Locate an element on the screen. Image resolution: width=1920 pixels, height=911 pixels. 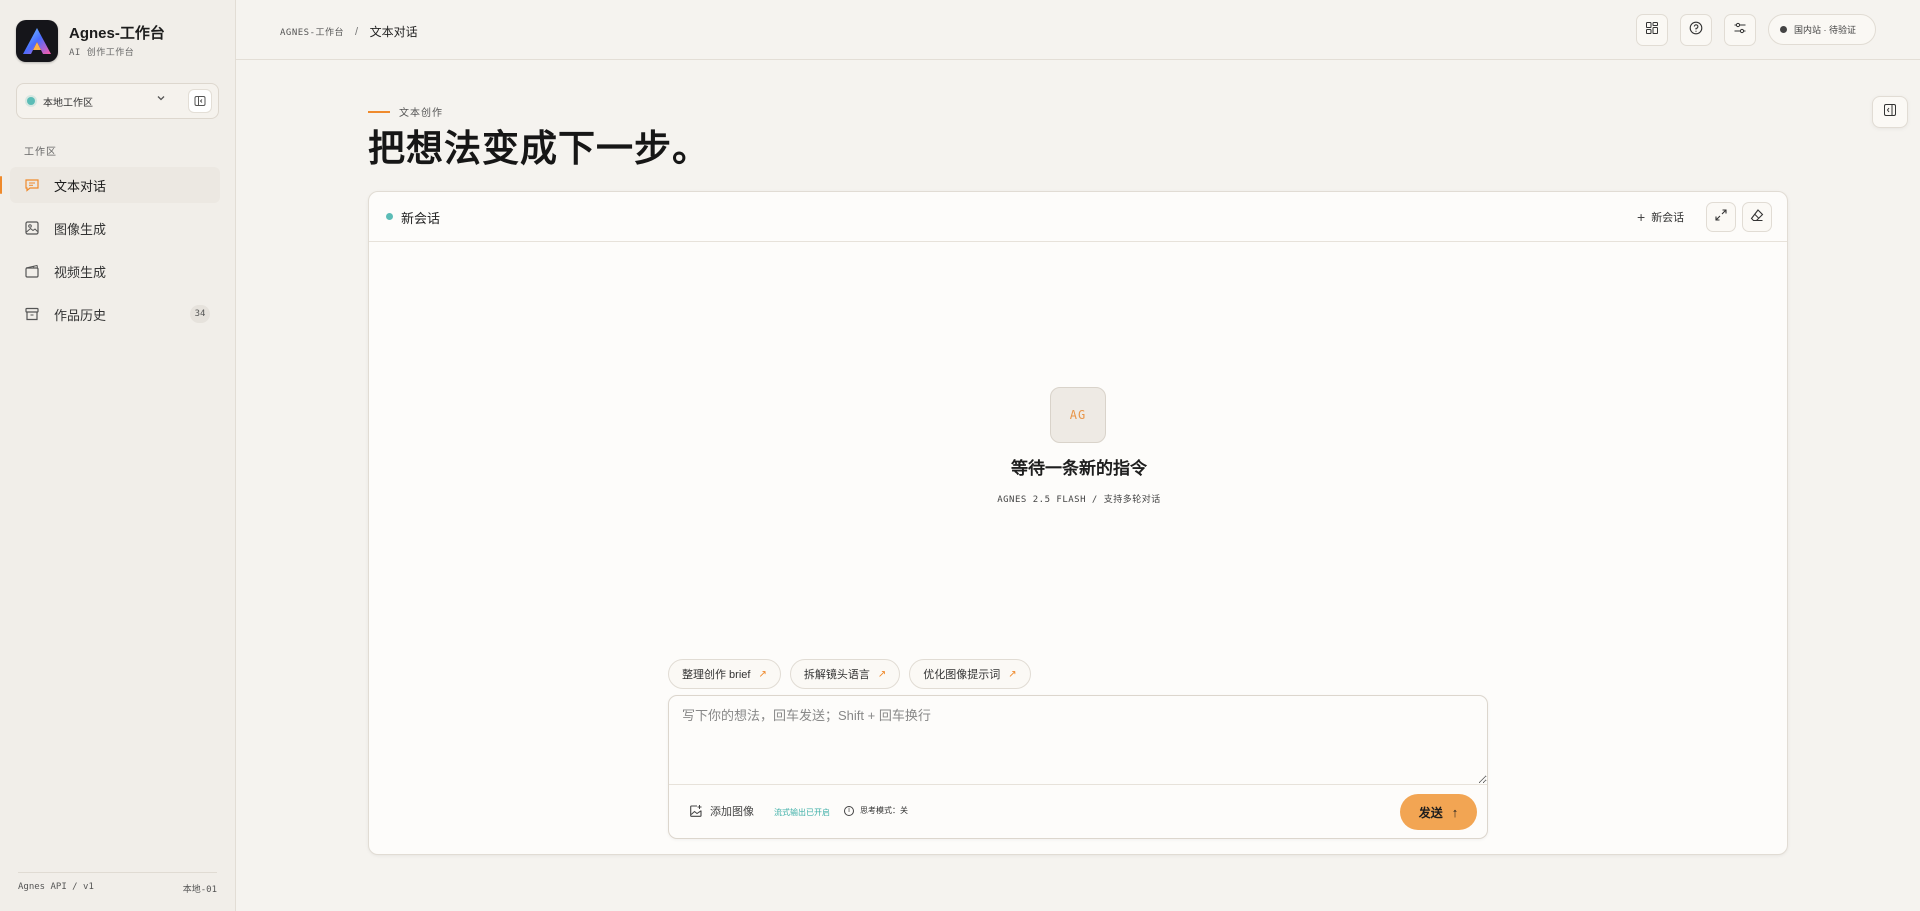
status-dot is located at coordinates (1783, 29).